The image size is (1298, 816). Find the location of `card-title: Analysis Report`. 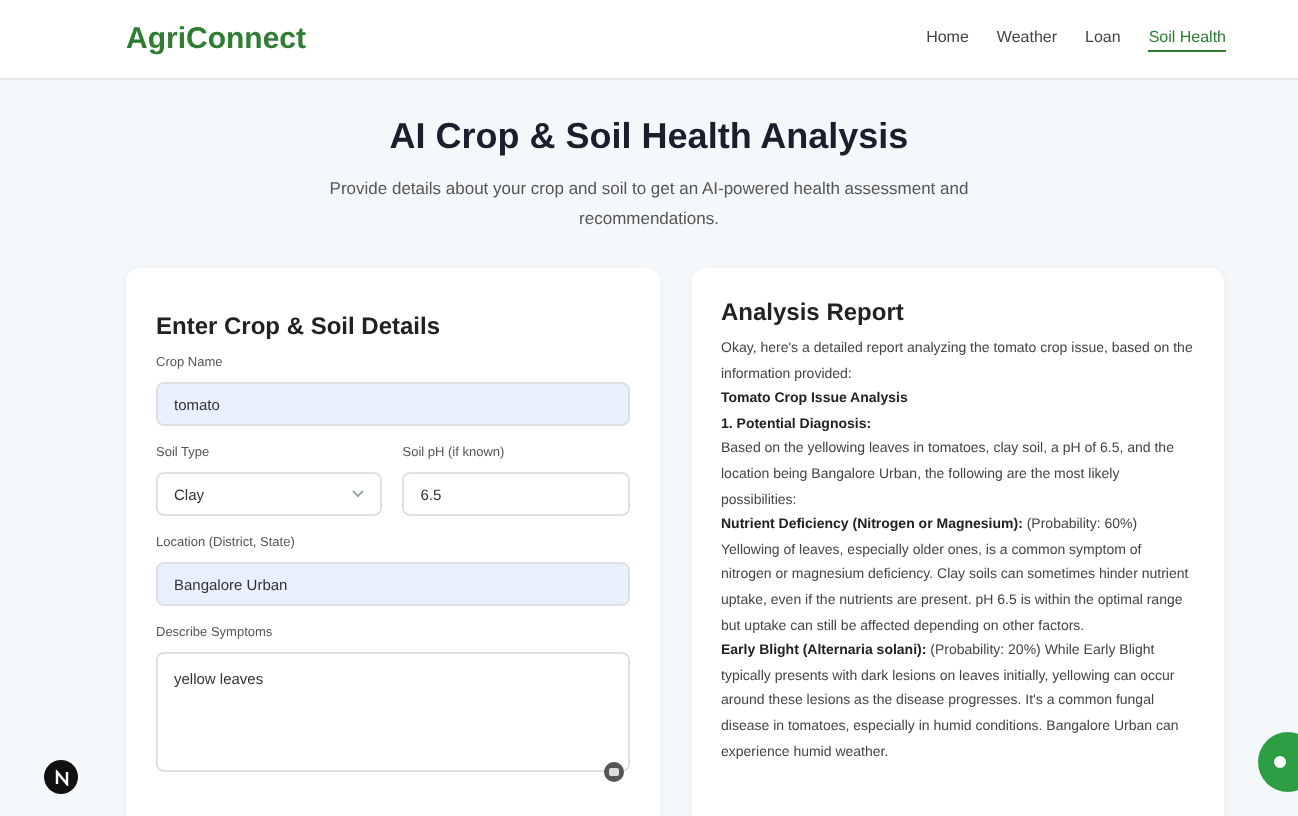

card-title: Analysis Report is located at coordinates (813, 312).